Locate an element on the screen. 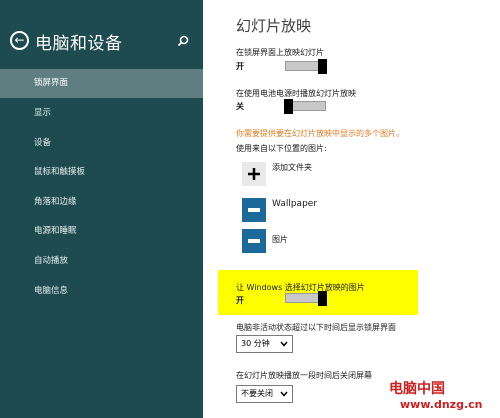 This screenshot has height=418, width=500. battery-slideshow-toggle is located at coordinates (305, 106).